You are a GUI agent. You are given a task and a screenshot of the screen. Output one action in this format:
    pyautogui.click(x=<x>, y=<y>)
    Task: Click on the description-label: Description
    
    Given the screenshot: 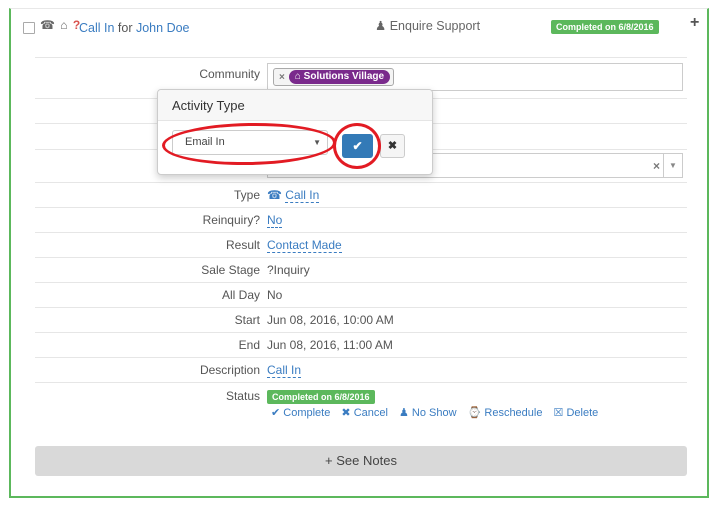 What is the action you would take?
    pyautogui.click(x=229, y=370)
    